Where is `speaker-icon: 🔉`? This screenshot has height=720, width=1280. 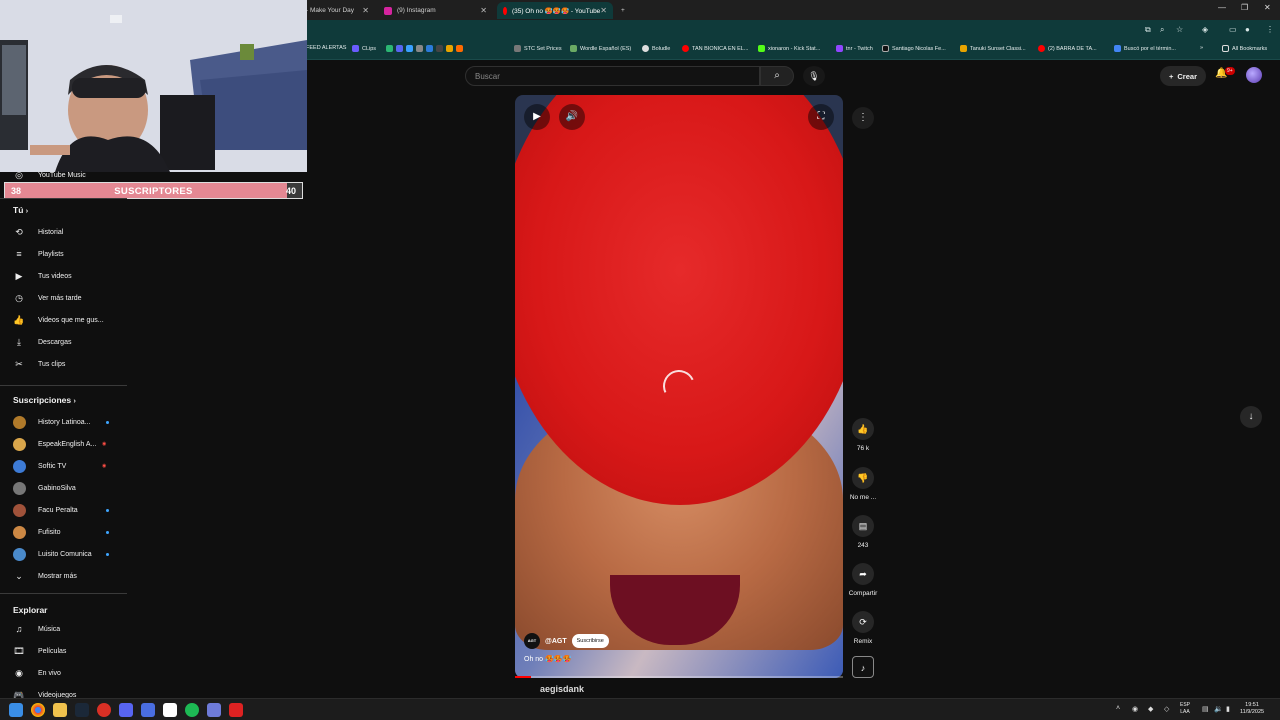 speaker-icon: 🔉 is located at coordinates (1218, 709).